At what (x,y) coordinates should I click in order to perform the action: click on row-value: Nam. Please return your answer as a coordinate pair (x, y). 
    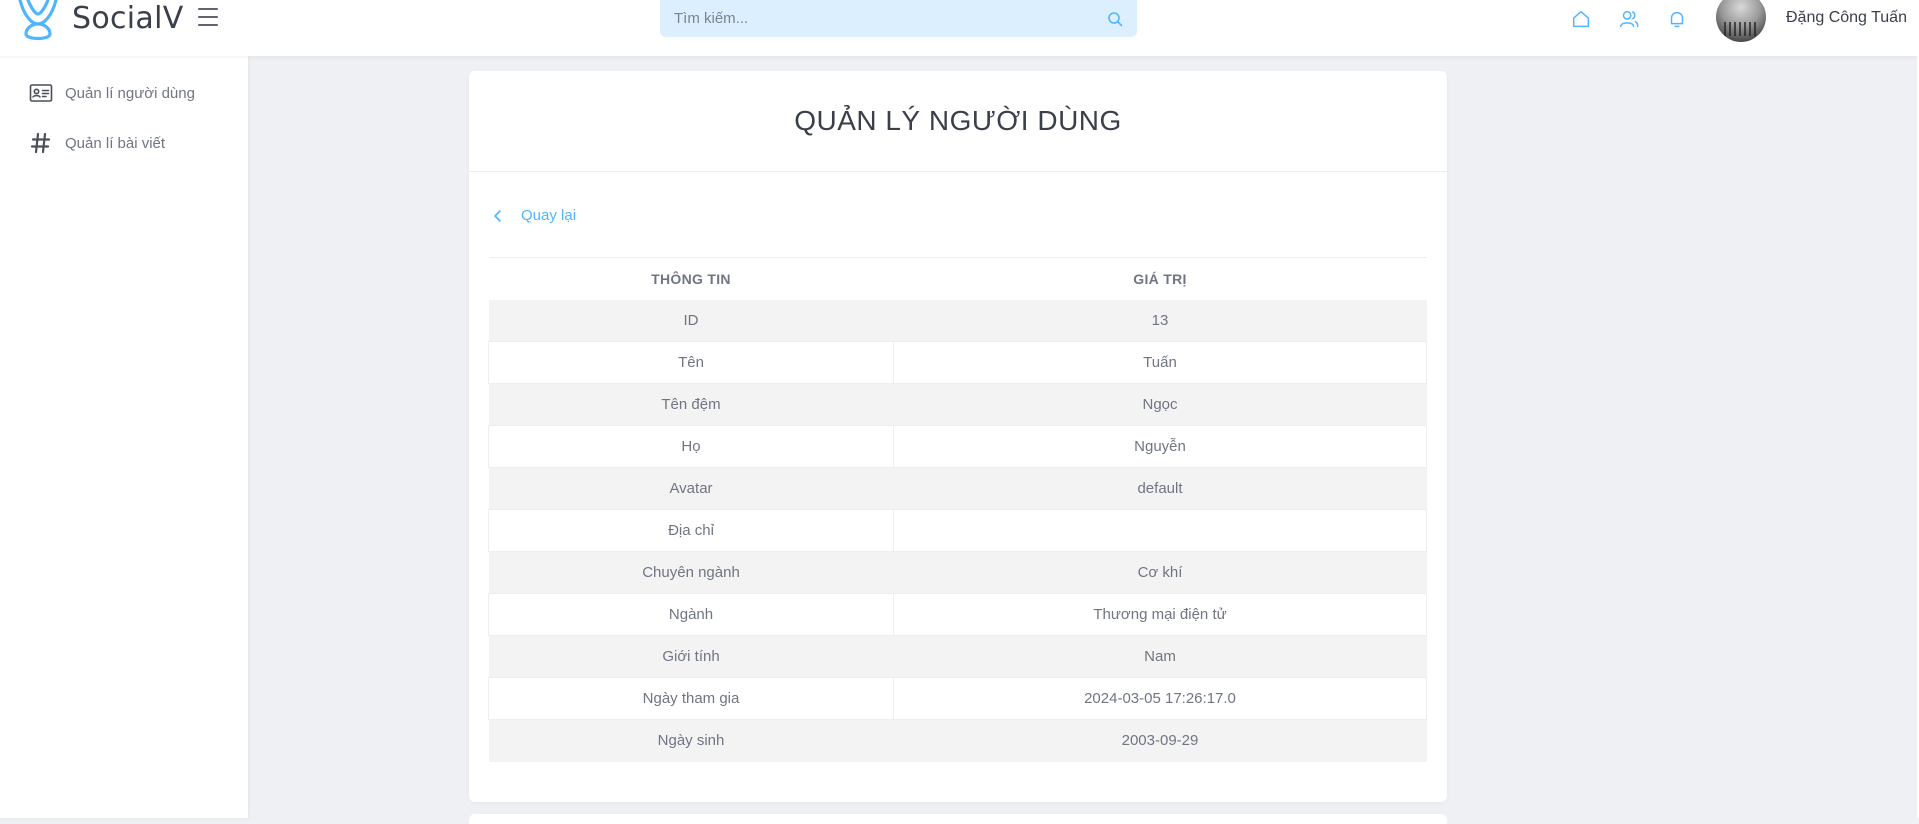
    Looking at the image, I should click on (1160, 656).